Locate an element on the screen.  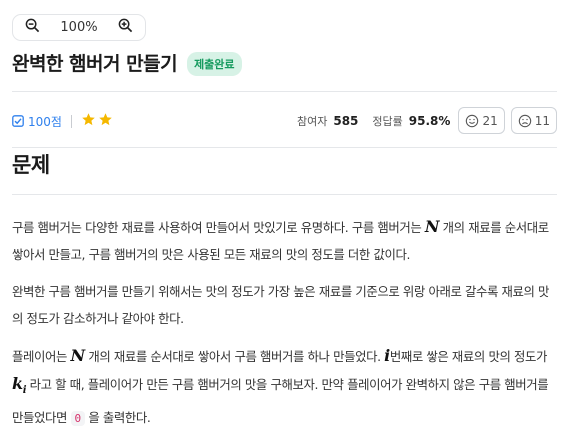
zoom-control: 100% is located at coordinates (79, 27).